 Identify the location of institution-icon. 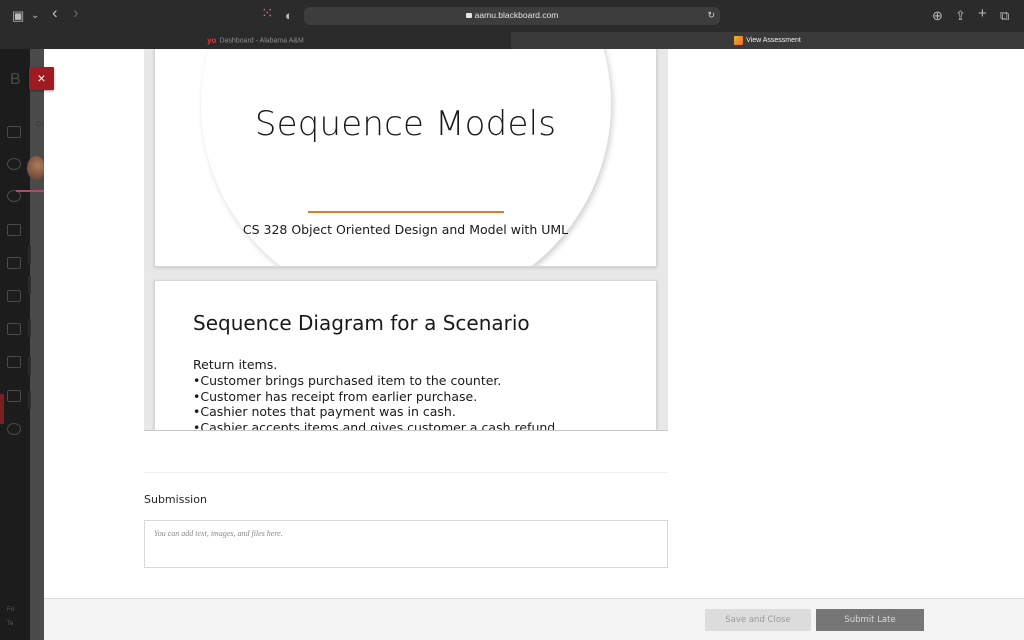
(14, 132).